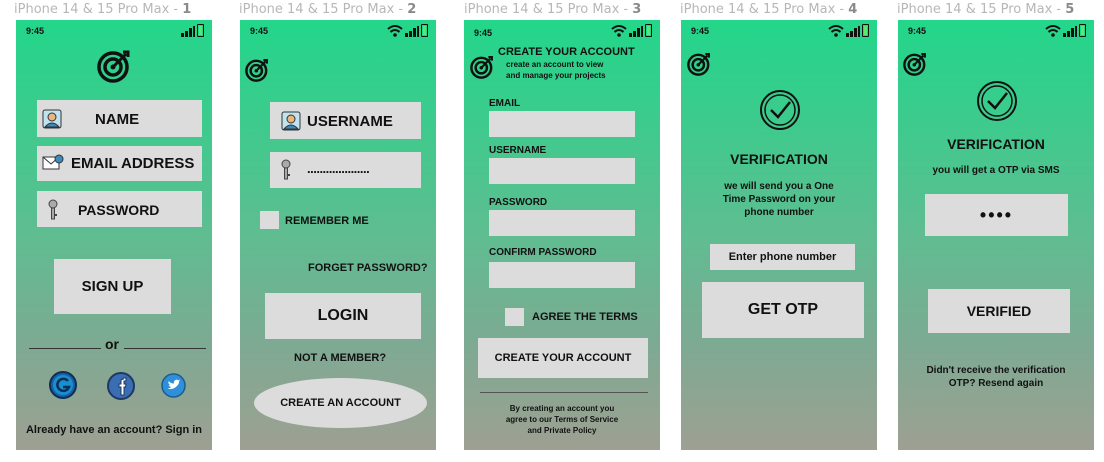 The width and height of the screenshot is (1104, 462). What do you see at coordinates (562, 124) in the screenshot?
I see `email-field` at bounding box center [562, 124].